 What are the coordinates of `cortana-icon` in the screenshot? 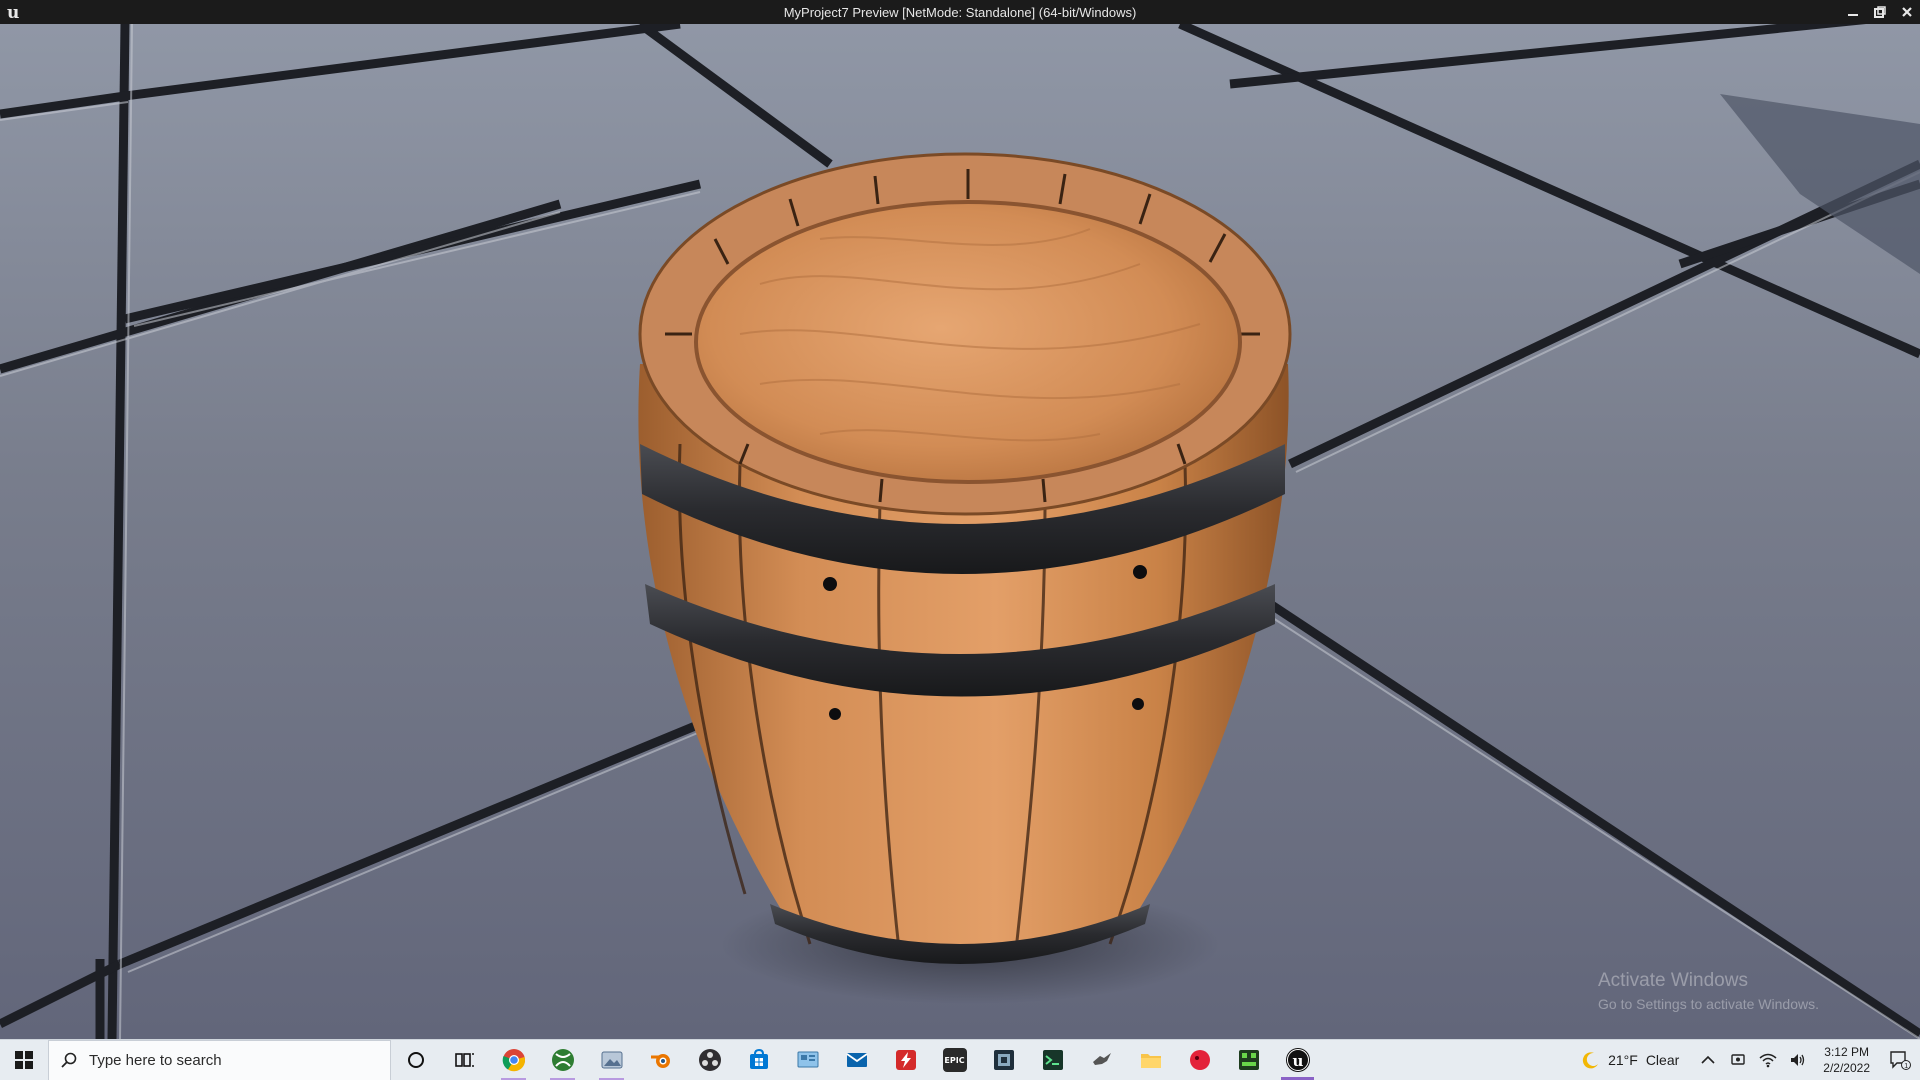 It's located at (415, 1060).